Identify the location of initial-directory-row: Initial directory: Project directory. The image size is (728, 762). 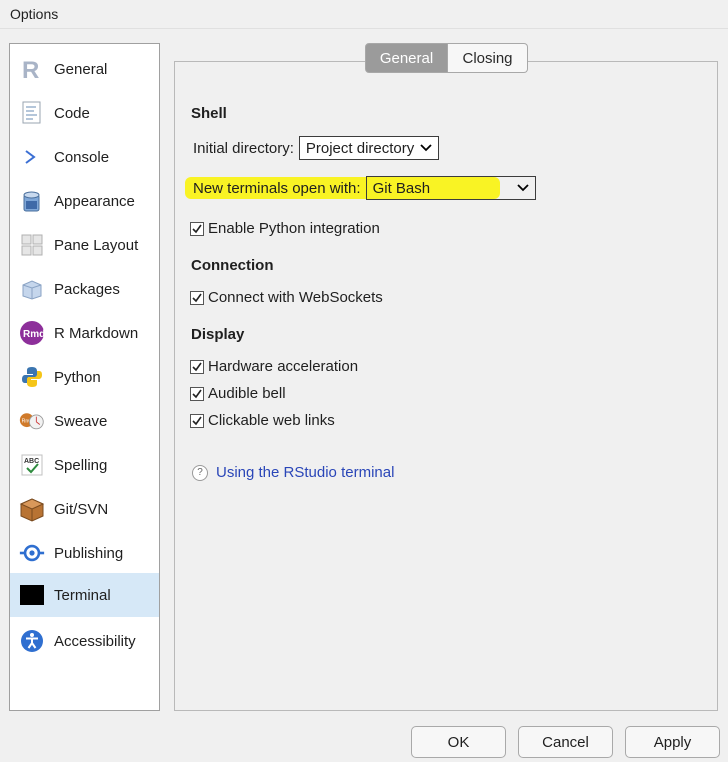
(316, 148).